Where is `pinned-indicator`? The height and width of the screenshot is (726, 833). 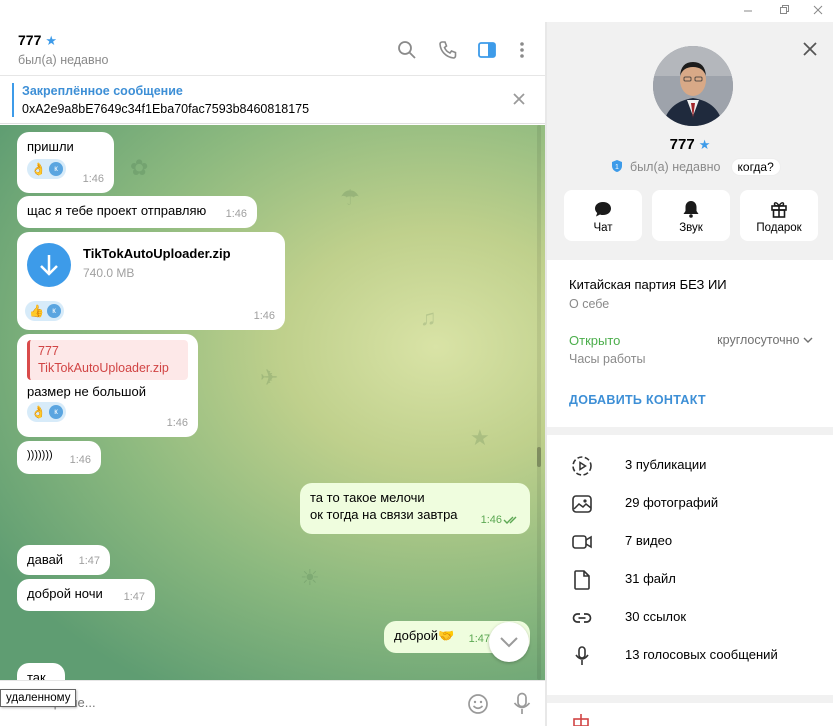
pinned-indicator is located at coordinates (13, 100).